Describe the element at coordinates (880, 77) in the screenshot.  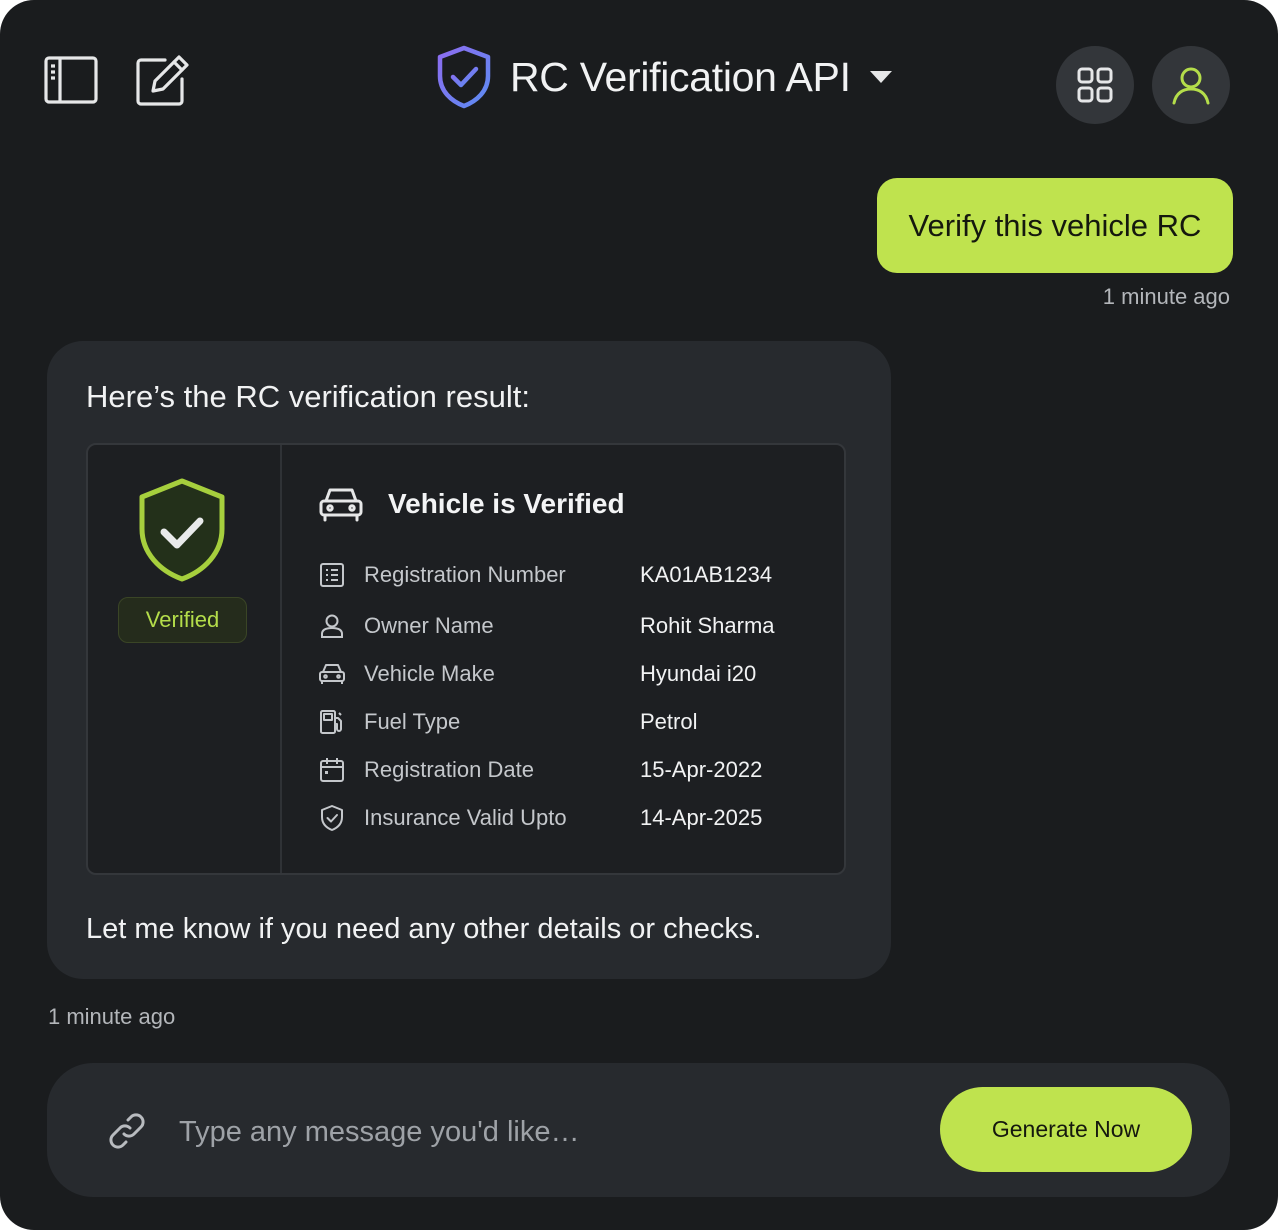
I see `caret-down-icon` at that location.